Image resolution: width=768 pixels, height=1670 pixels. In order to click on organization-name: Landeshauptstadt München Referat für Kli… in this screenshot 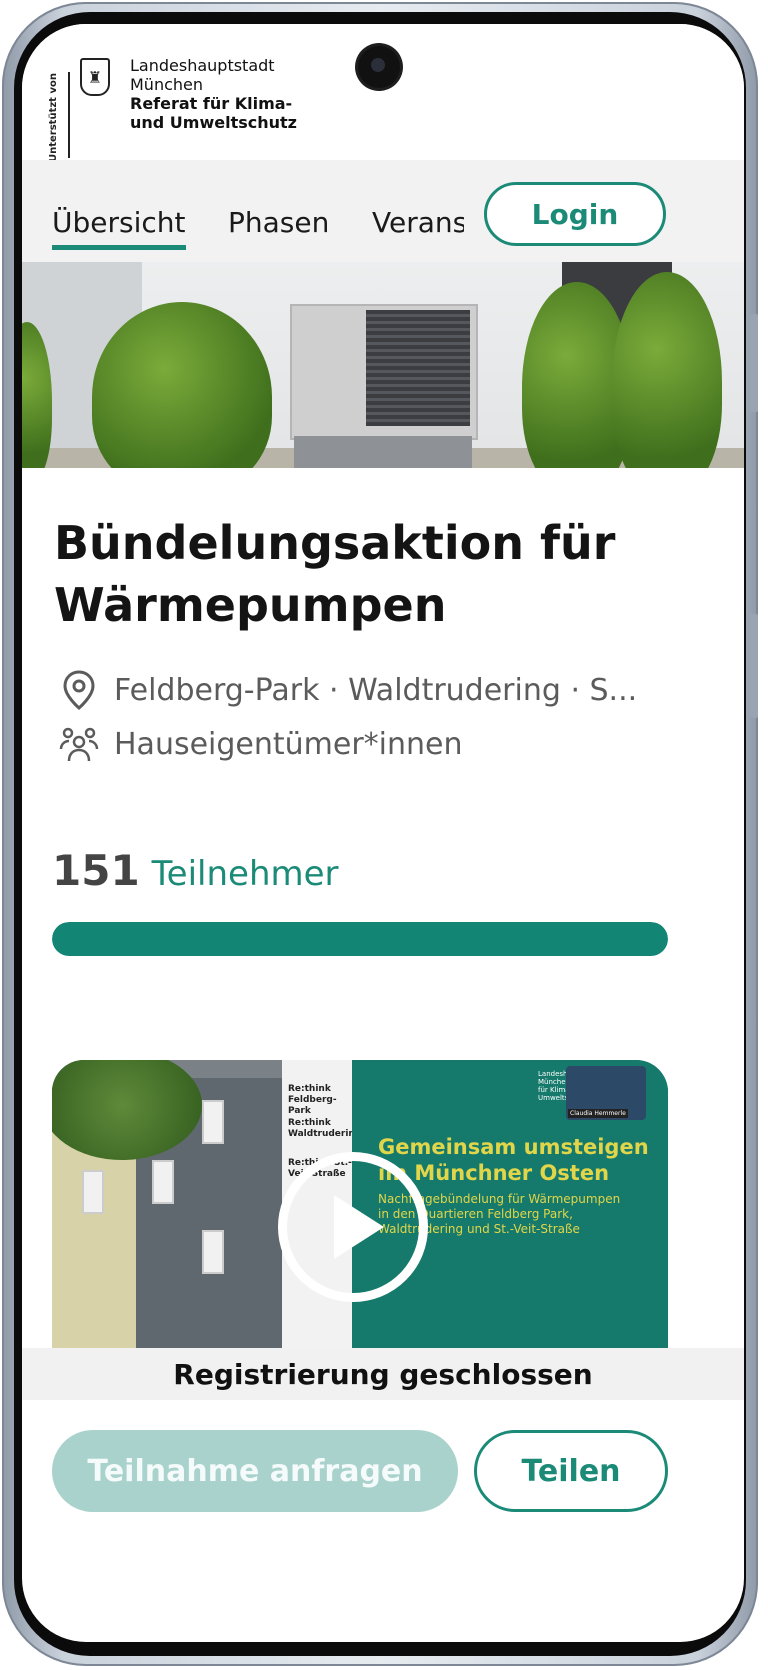, I will do `click(213, 94)`.